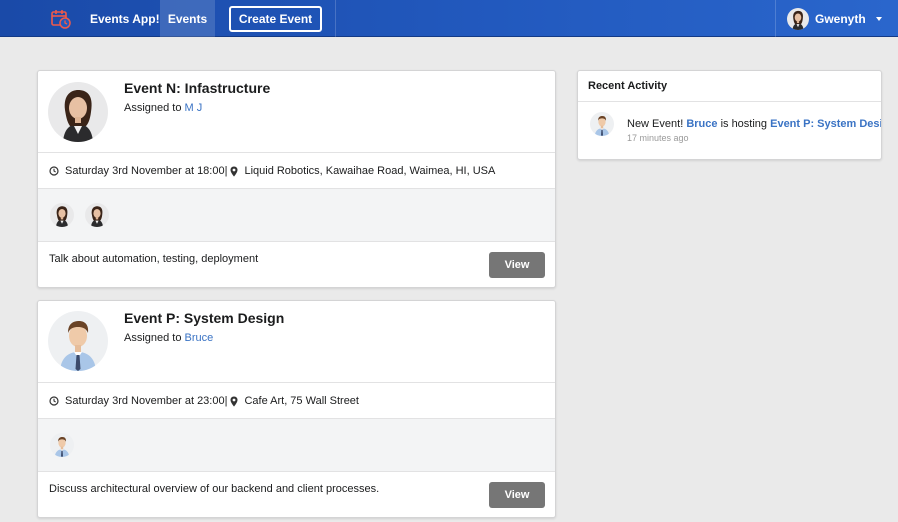  I want to click on event-header: Event P: System Design Assigned to Bruce, so click(296, 341).